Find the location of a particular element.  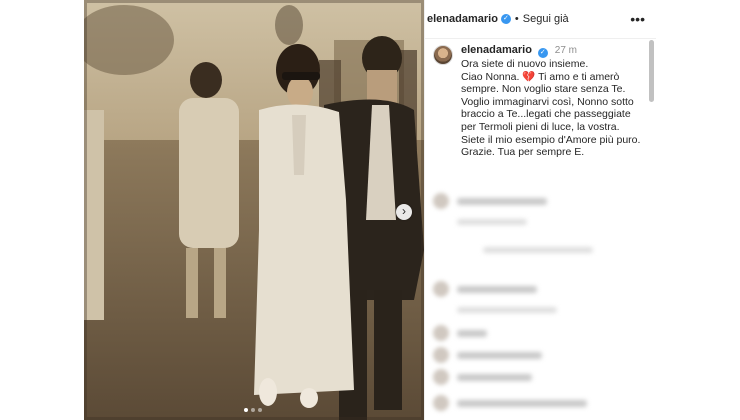

caption-line: Grazie. Tua per sempre E. is located at coordinates (523, 152).